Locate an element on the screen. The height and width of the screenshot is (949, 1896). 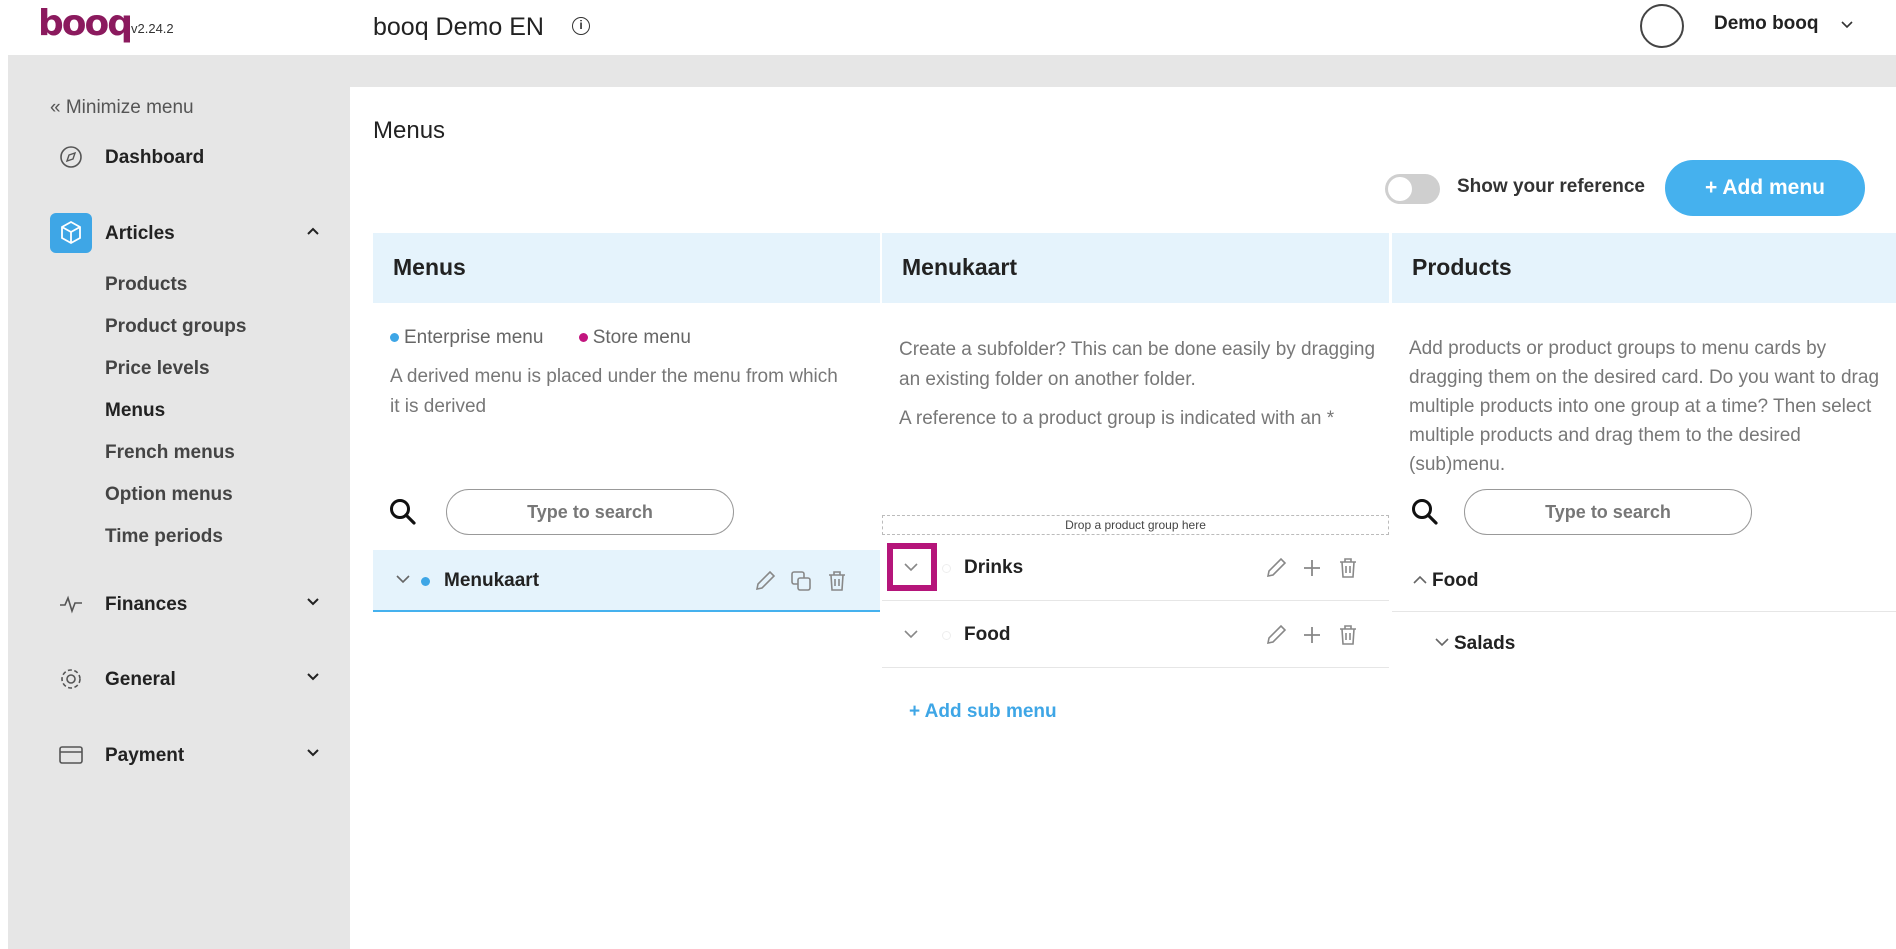
column-title: Products is located at coordinates (1462, 267).